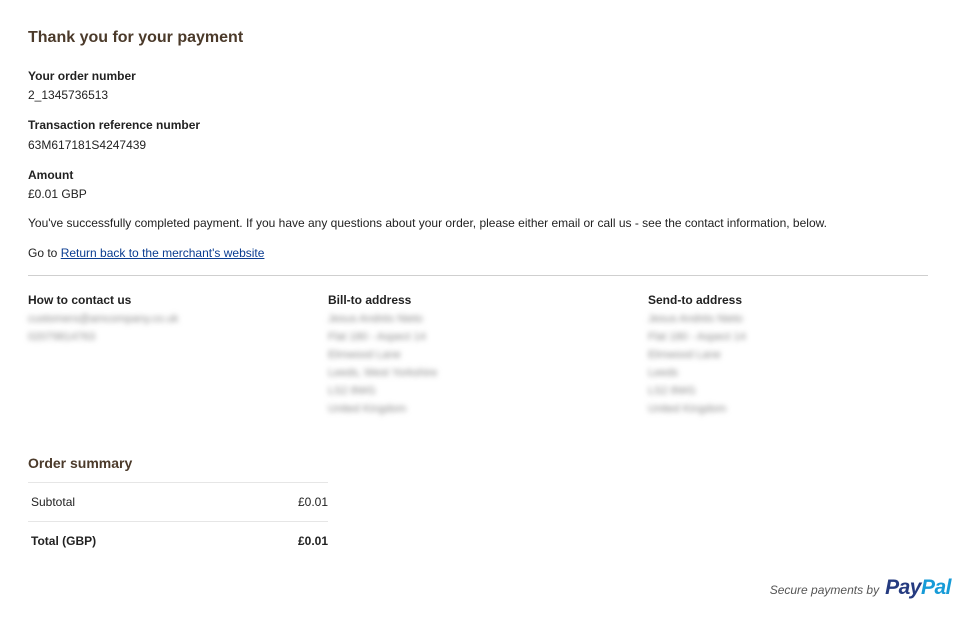 This screenshot has height=619, width=957. Describe the element at coordinates (280, 540) in the screenshot. I see `total-amount: £0.01` at that location.